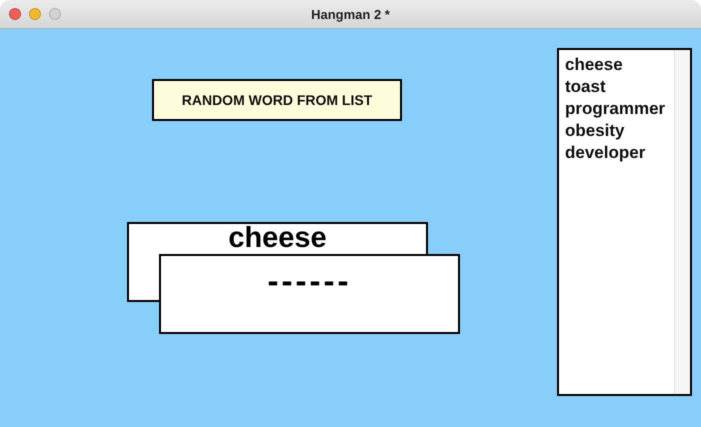 The image size is (701, 427). What do you see at coordinates (277, 100) in the screenshot?
I see `random-word-button: RANDOM WORD FROM LIST` at bounding box center [277, 100].